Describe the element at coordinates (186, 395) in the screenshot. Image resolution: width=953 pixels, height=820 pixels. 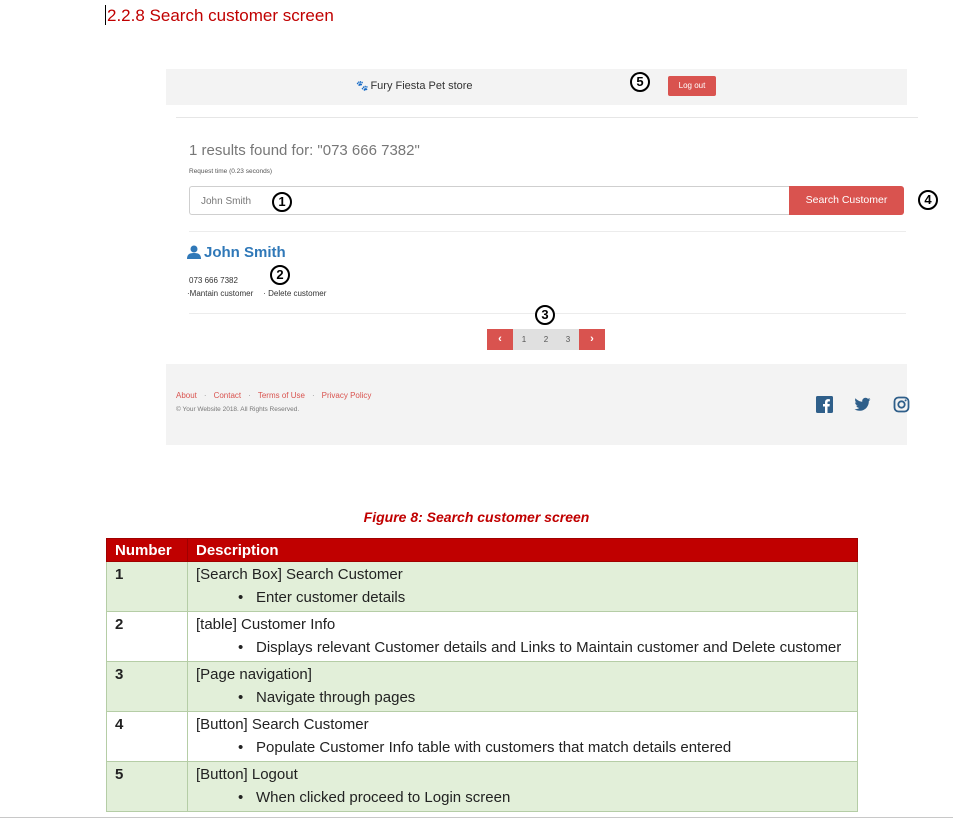
I see `about-link: About` at that location.